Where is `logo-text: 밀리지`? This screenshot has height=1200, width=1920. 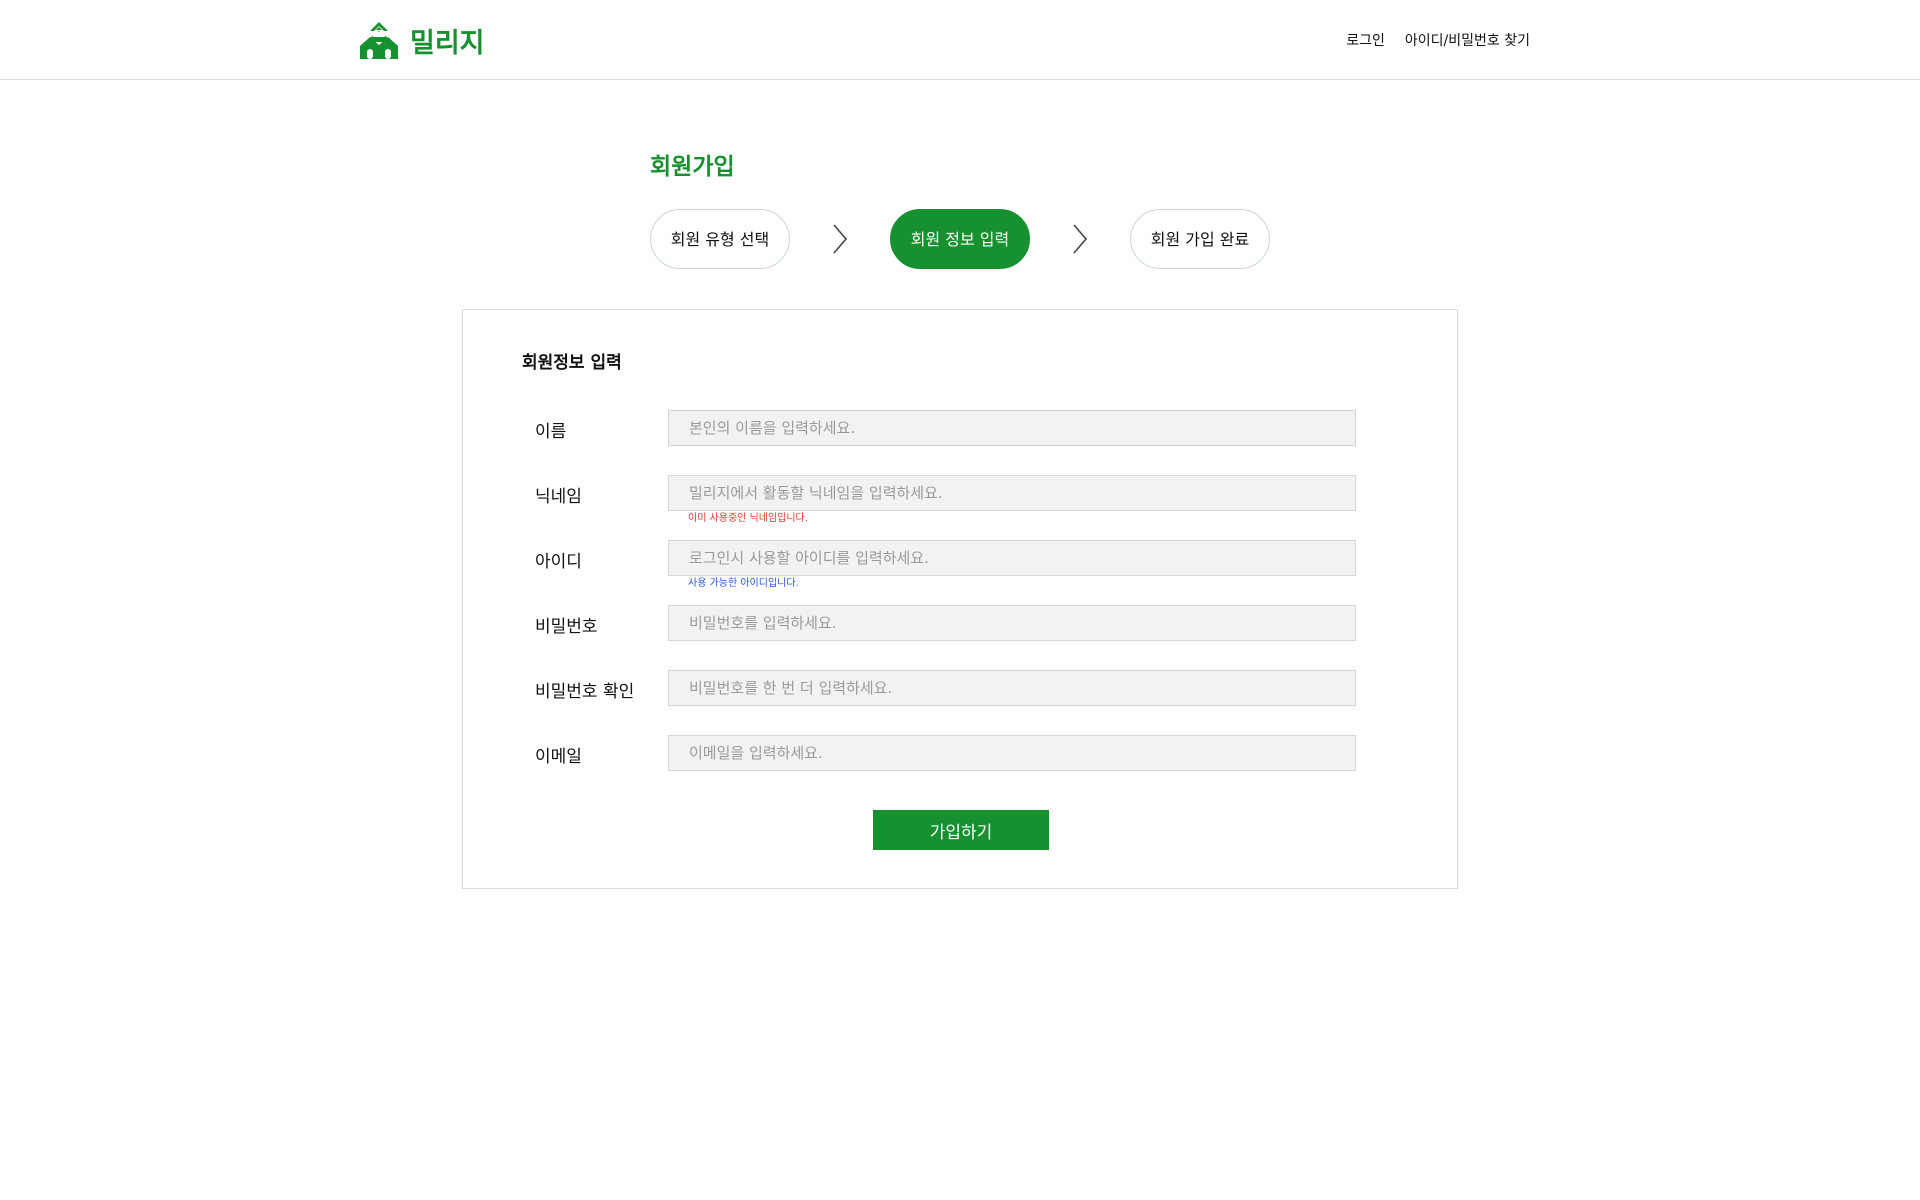 logo-text: 밀리지 is located at coordinates (447, 43).